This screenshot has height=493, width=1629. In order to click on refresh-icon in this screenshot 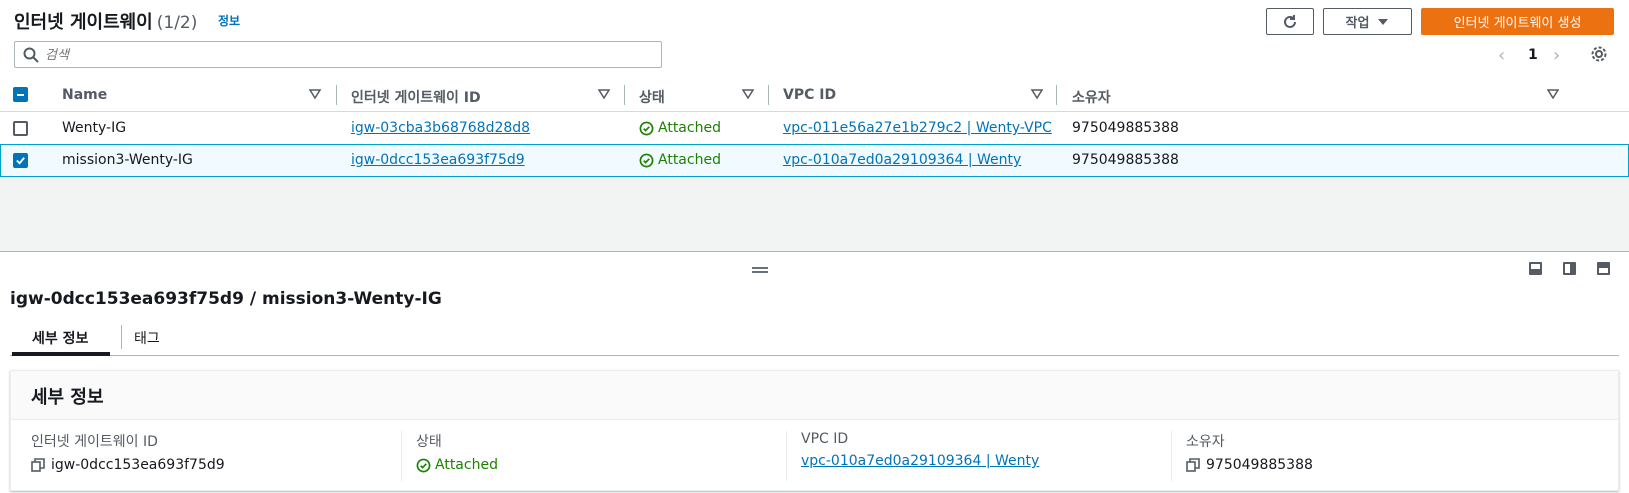, I will do `click(1290, 21)`.